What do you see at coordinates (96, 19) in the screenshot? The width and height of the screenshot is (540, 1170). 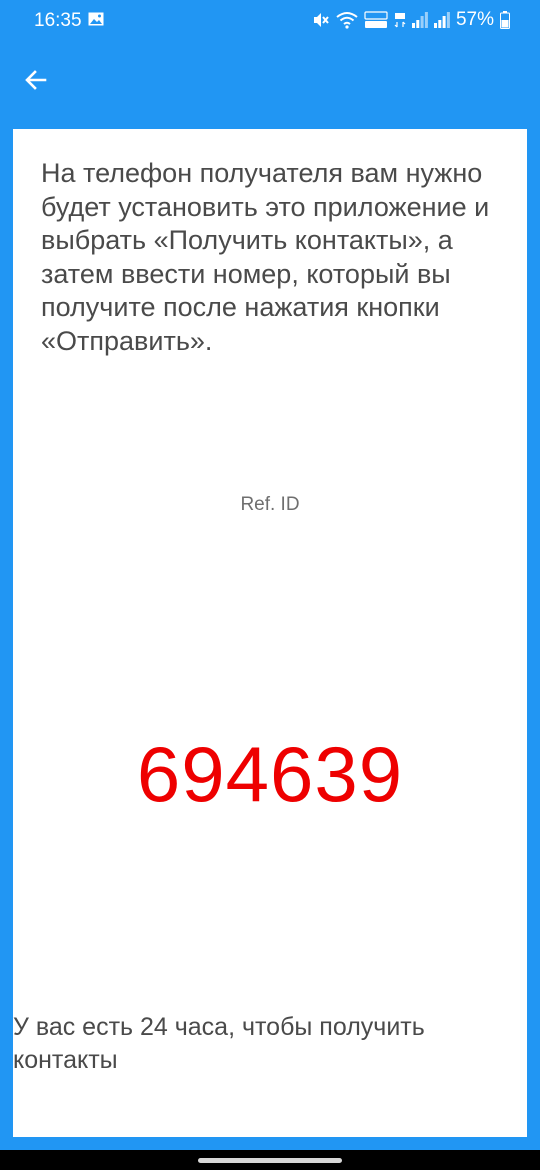 I see `gallery-icon` at bounding box center [96, 19].